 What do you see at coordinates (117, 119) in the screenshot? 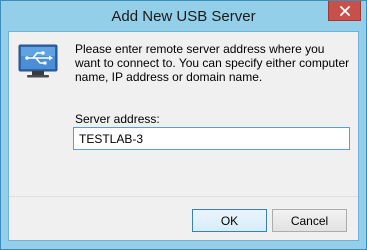
I see `server-address-label: Server address:` at bounding box center [117, 119].